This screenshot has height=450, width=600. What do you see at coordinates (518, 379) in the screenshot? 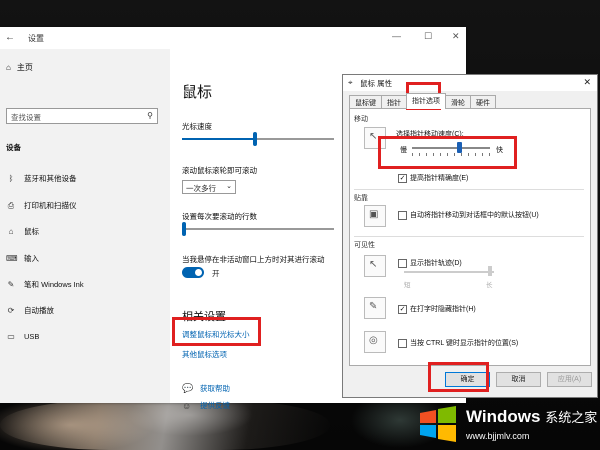
I see `cancel-button: 取消` at bounding box center [518, 379].